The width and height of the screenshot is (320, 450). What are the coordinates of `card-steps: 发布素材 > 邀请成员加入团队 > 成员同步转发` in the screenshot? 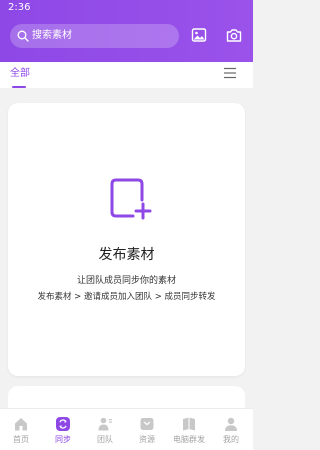 It's located at (126, 297).